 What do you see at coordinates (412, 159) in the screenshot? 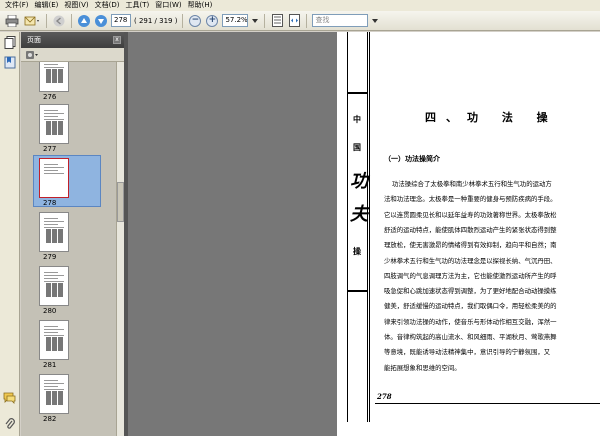
I see `section-title: （一）功法操简介` at bounding box center [412, 159].